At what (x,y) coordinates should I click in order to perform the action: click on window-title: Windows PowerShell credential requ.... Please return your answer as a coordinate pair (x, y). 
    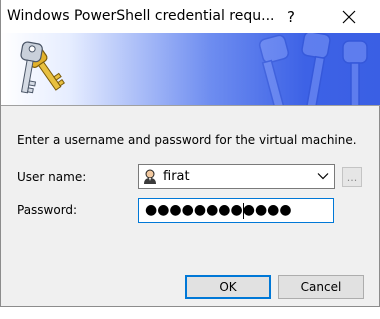
    Looking at the image, I should click on (141, 16).